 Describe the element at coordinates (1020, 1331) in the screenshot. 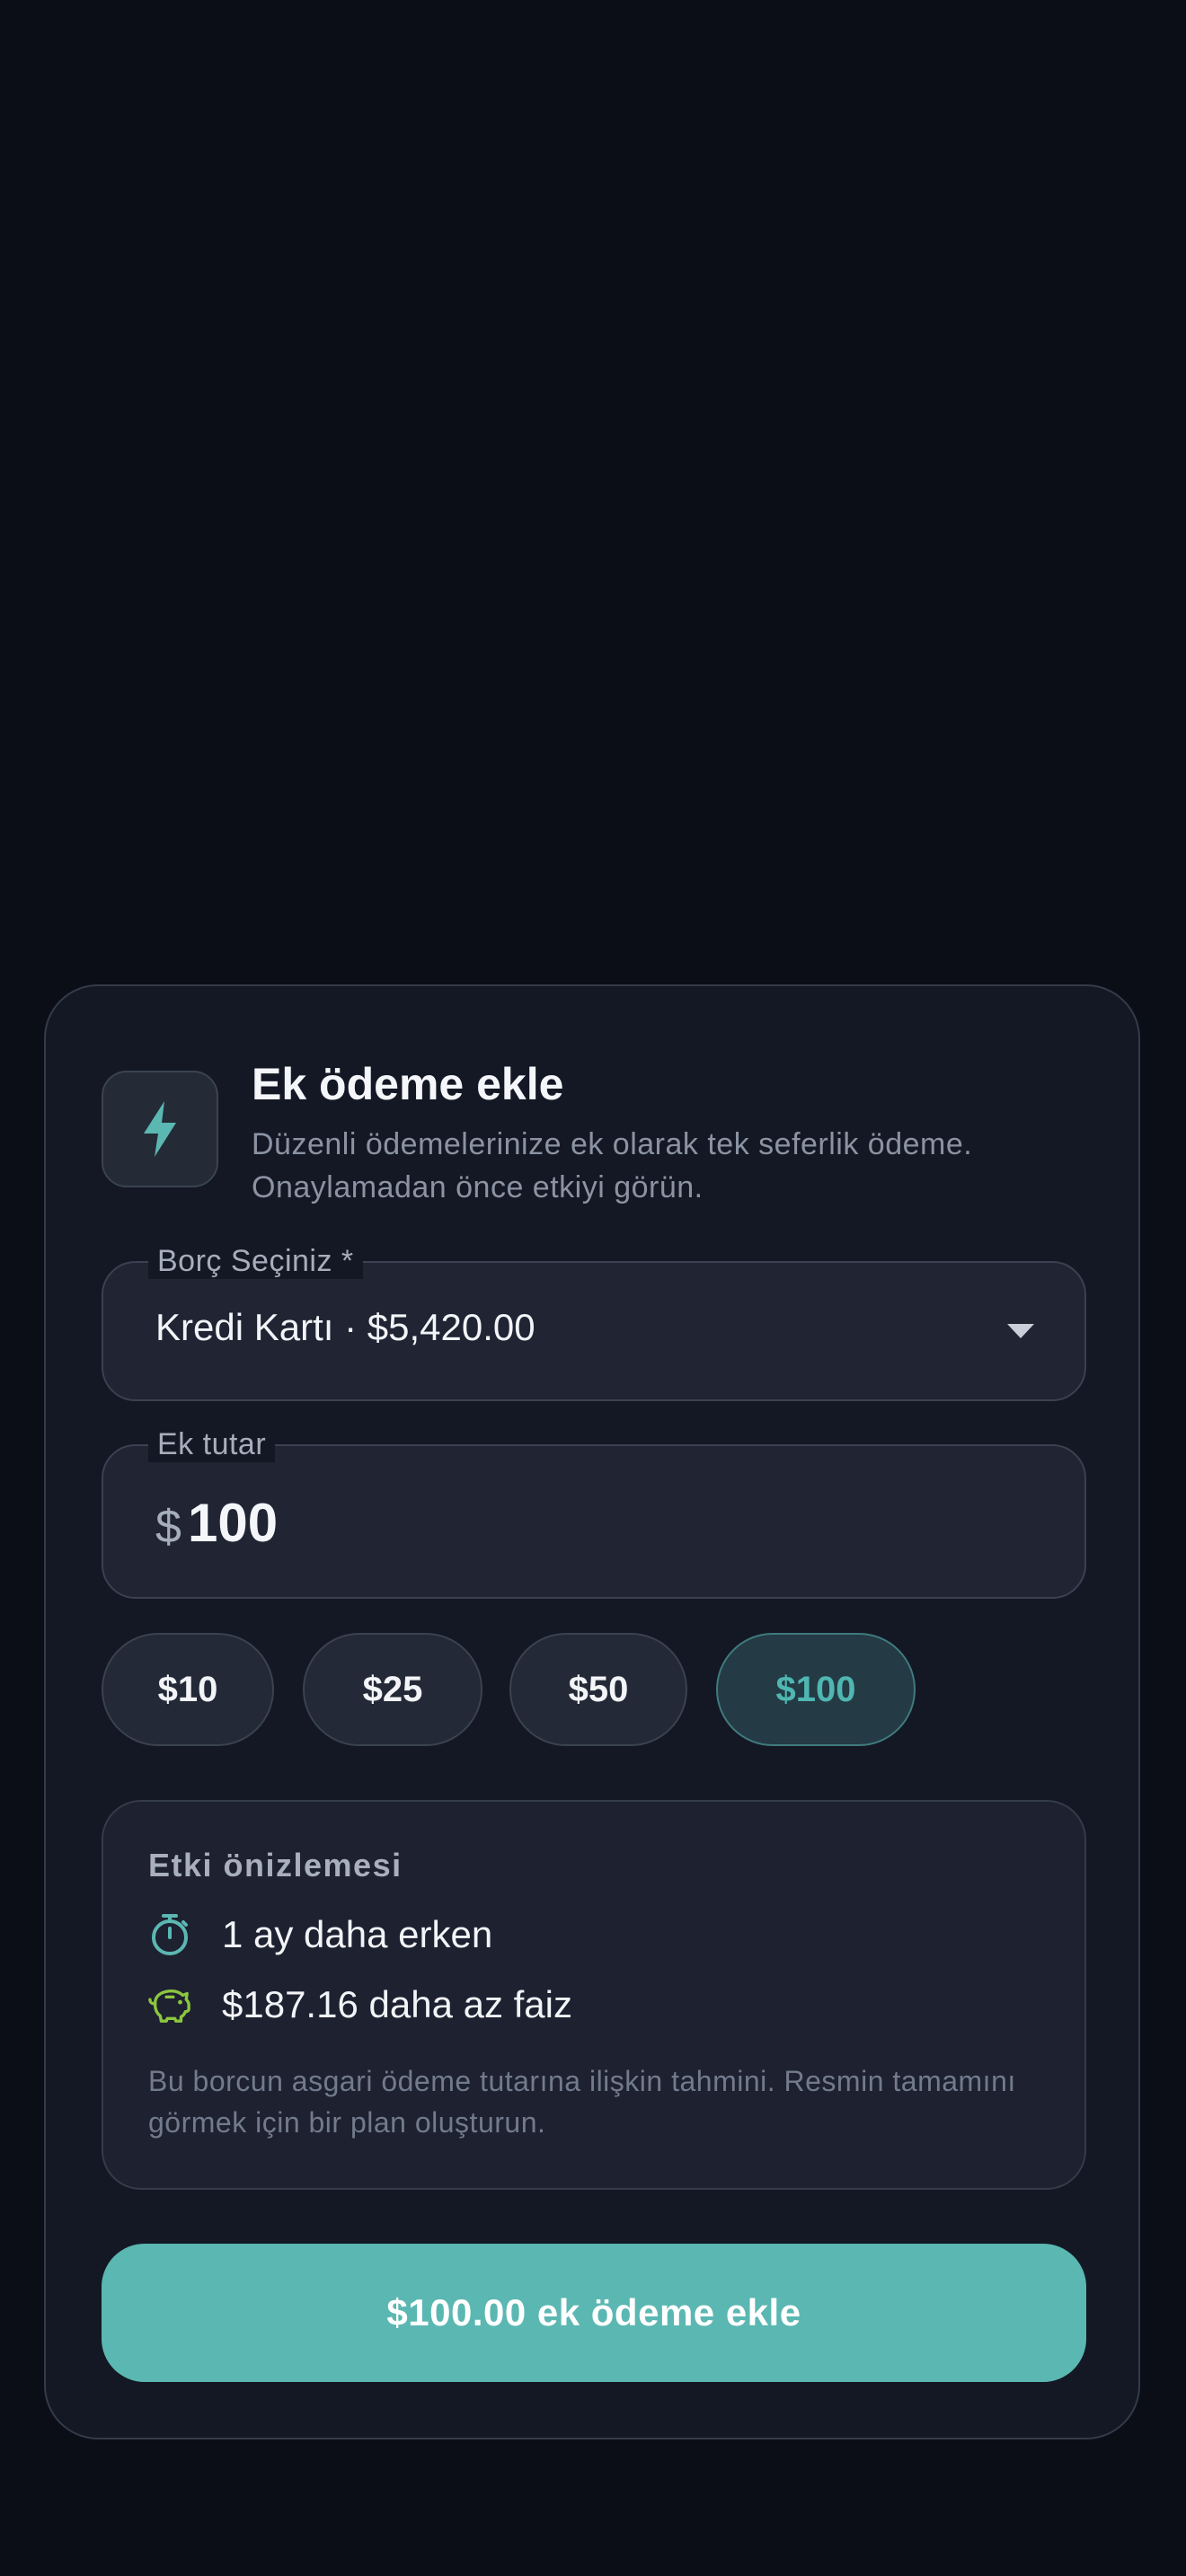

I see `caret-down-icon` at that location.